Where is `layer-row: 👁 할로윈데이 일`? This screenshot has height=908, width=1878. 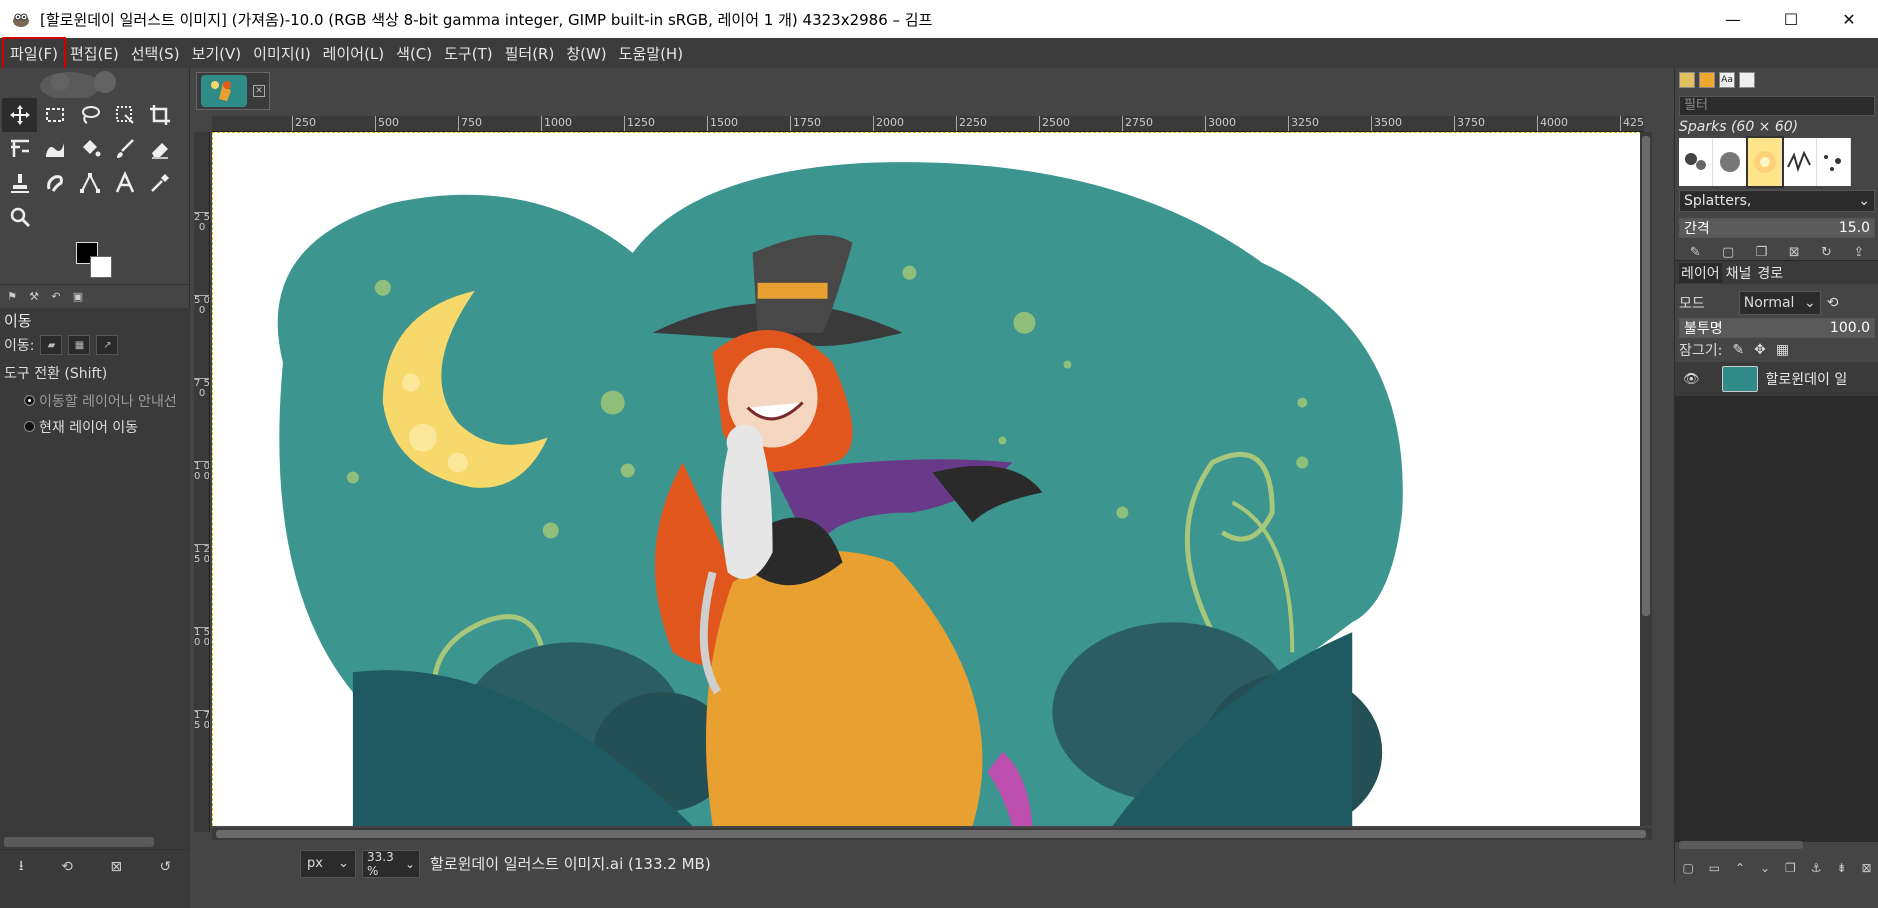
layer-row: 👁 할로윈데이 일 is located at coordinates (1776, 379).